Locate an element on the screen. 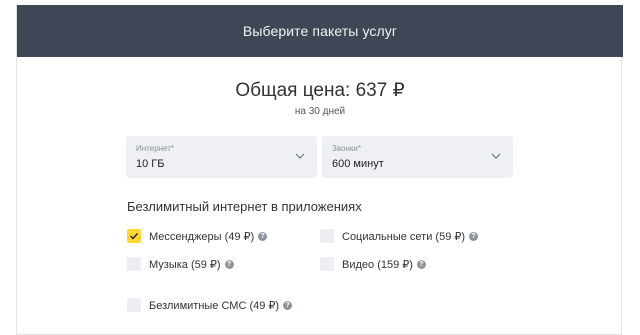 This screenshot has width=640, height=335. messengers-checkbox is located at coordinates (134, 236).